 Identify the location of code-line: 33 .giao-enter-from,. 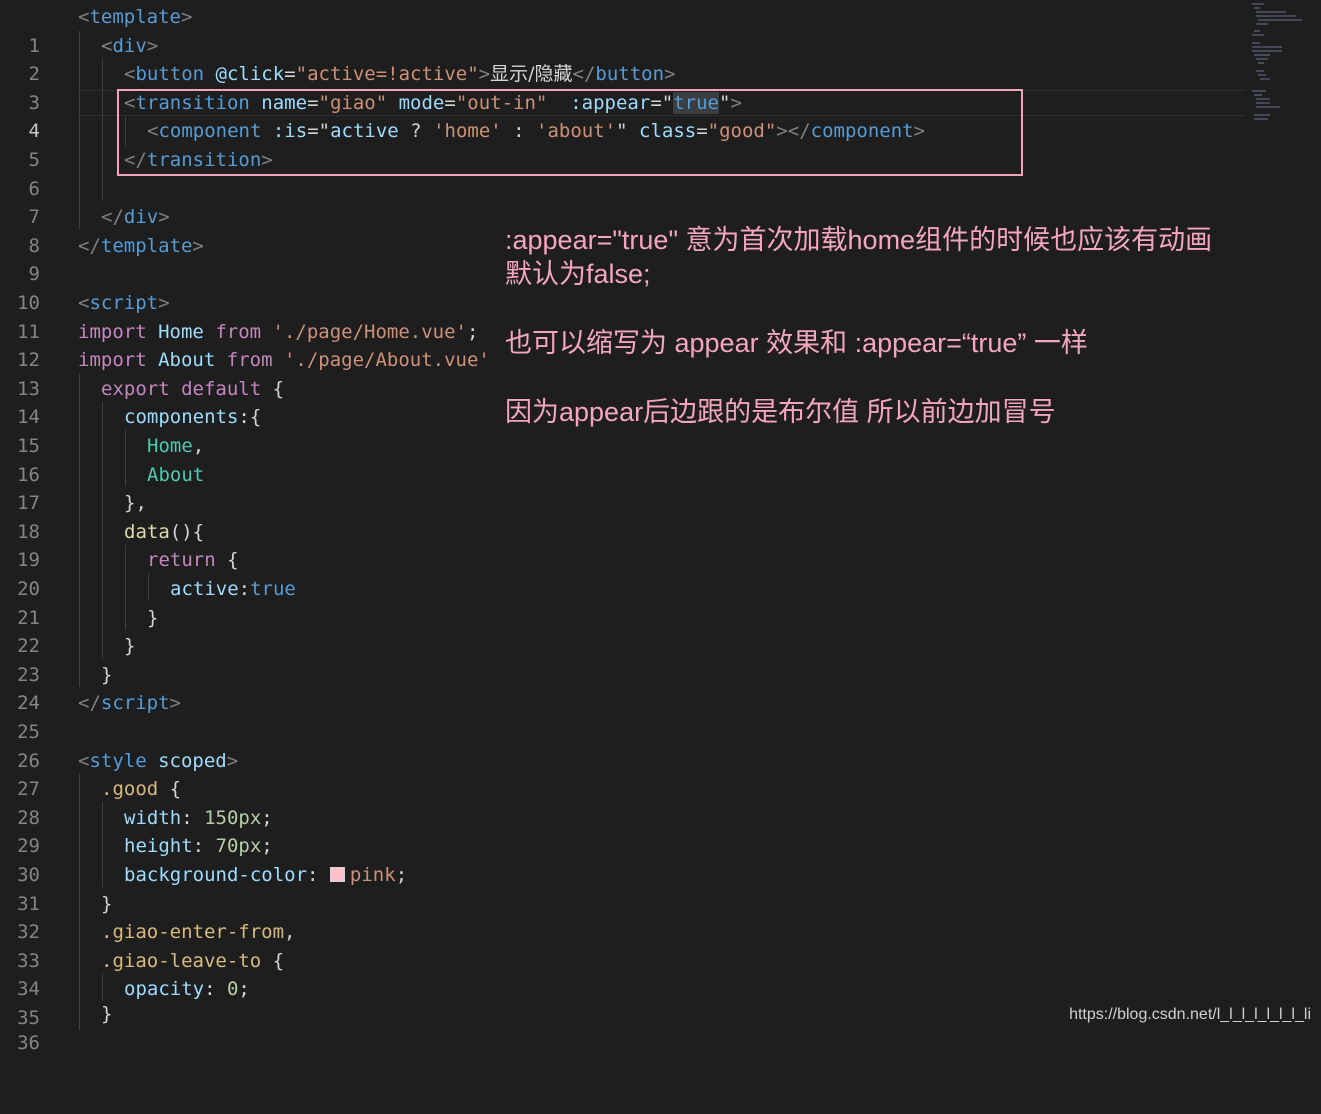
(622, 945).